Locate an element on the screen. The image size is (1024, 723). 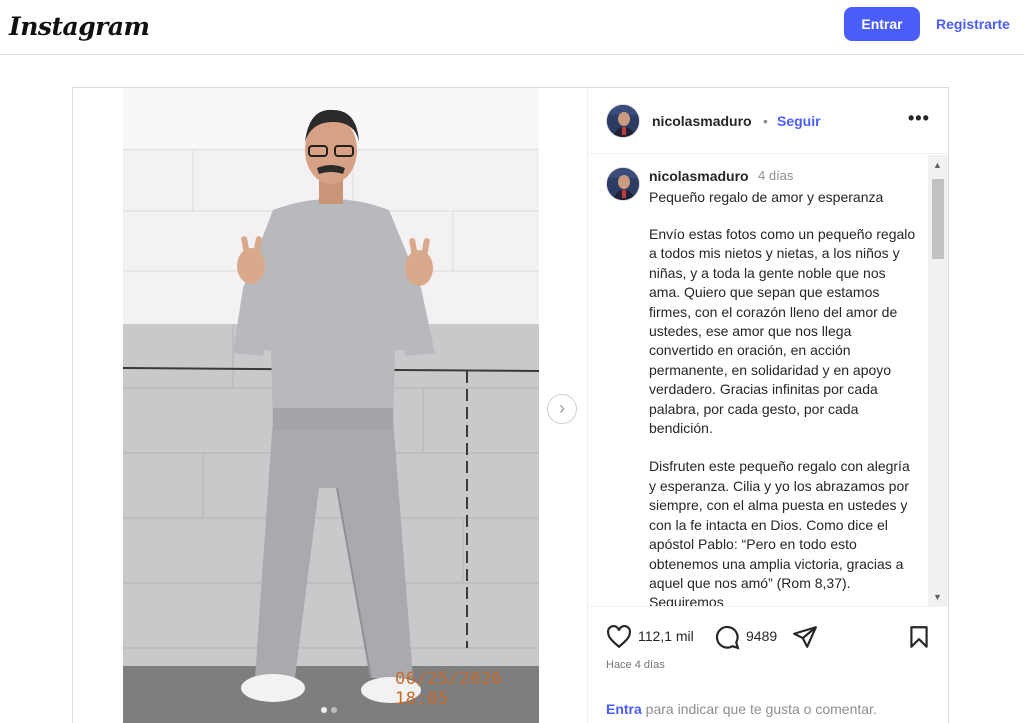
instagram-logo: Instagram is located at coordinates (79, 26).